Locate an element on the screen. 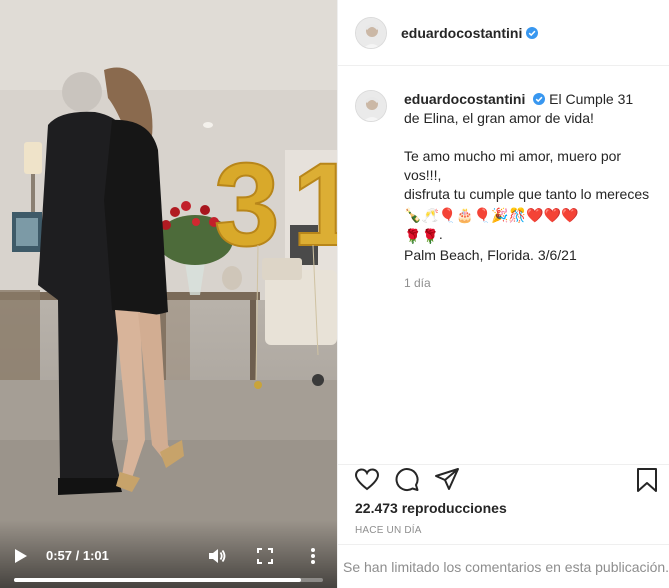 The height and width of the screenshot is (588, 669). caption-emoji: 🍾 is located at coordinates (413, 215).